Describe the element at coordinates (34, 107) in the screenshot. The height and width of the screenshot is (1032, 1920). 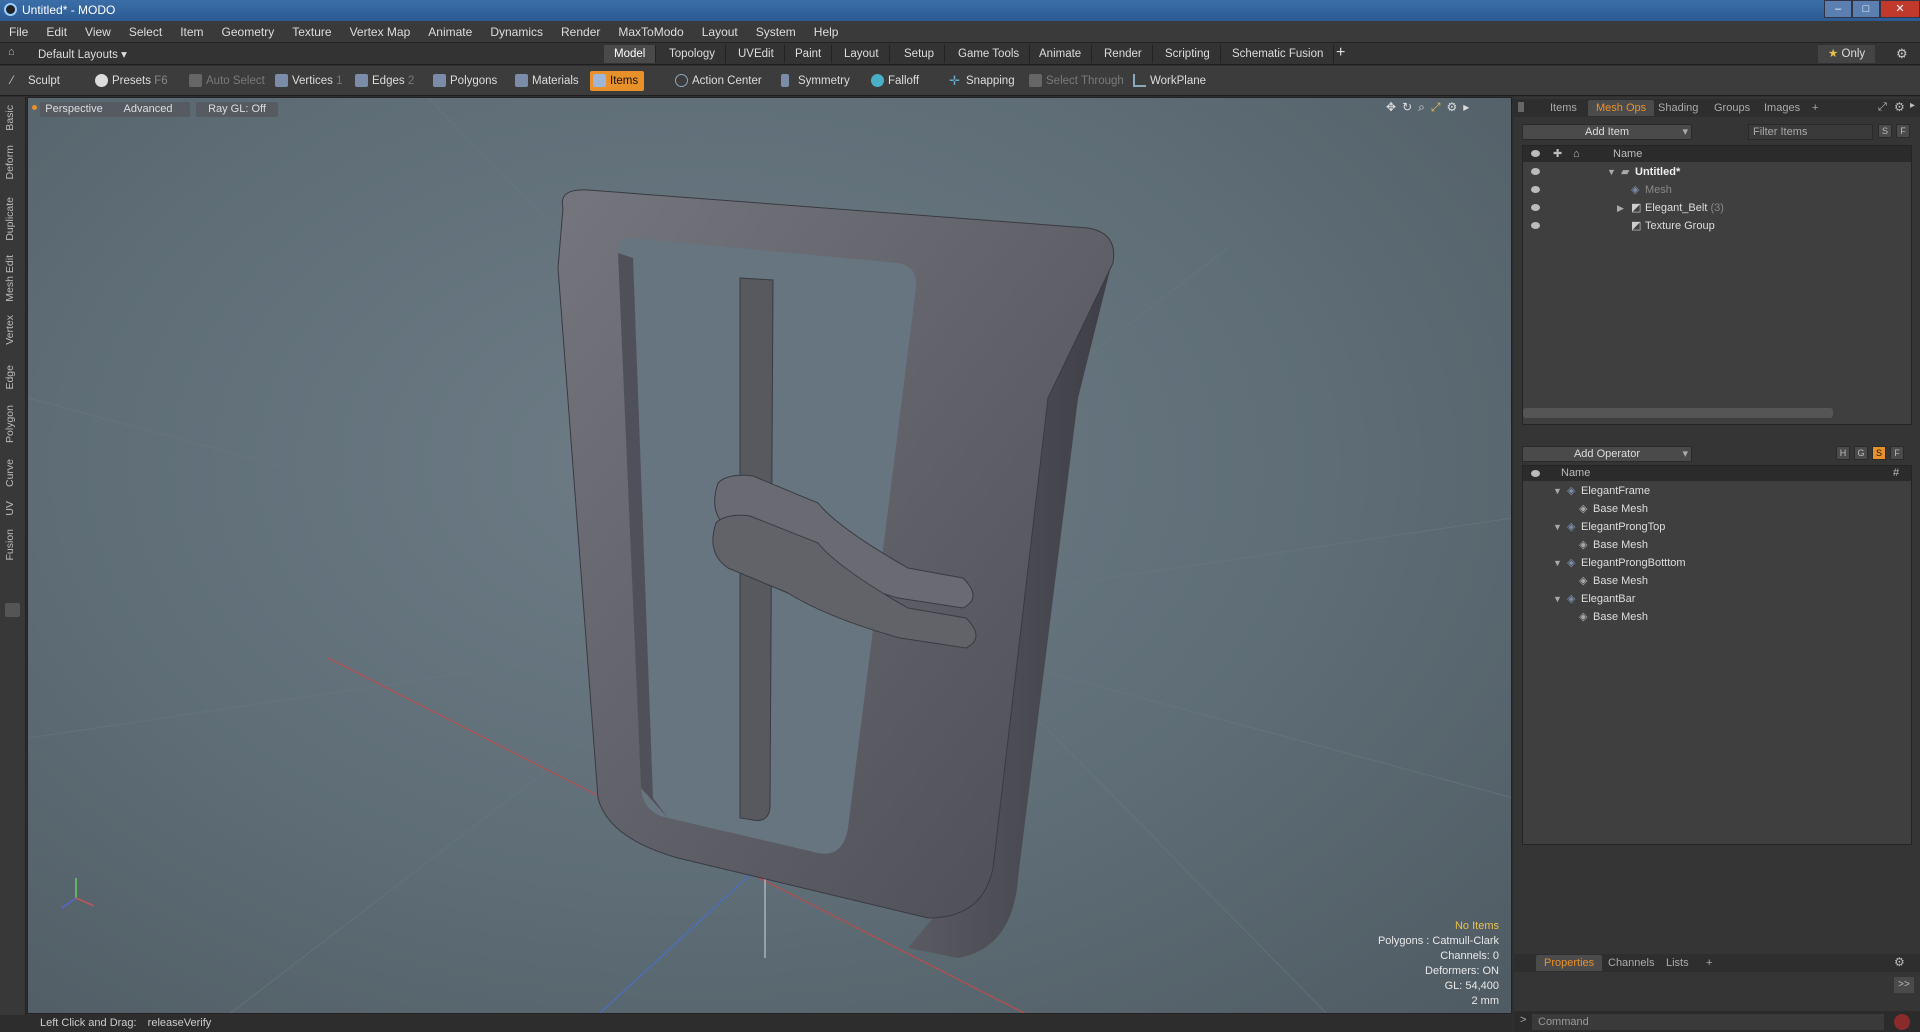
I see `viewport-menu-icon` at that location.